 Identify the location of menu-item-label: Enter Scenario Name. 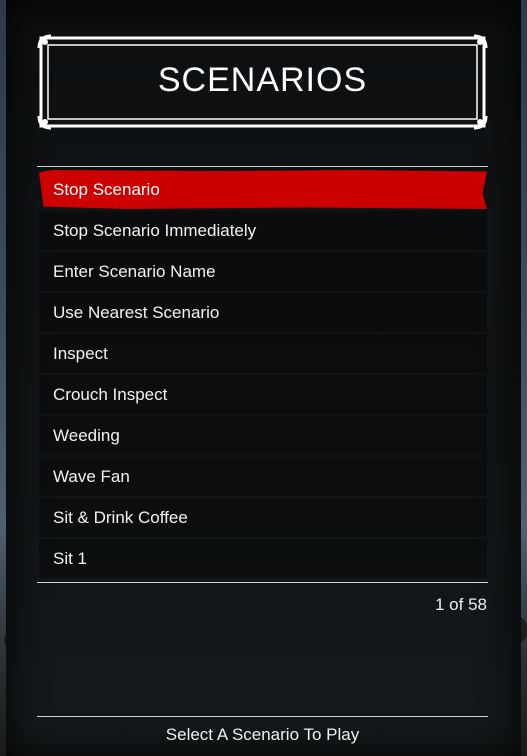
(134, 271).